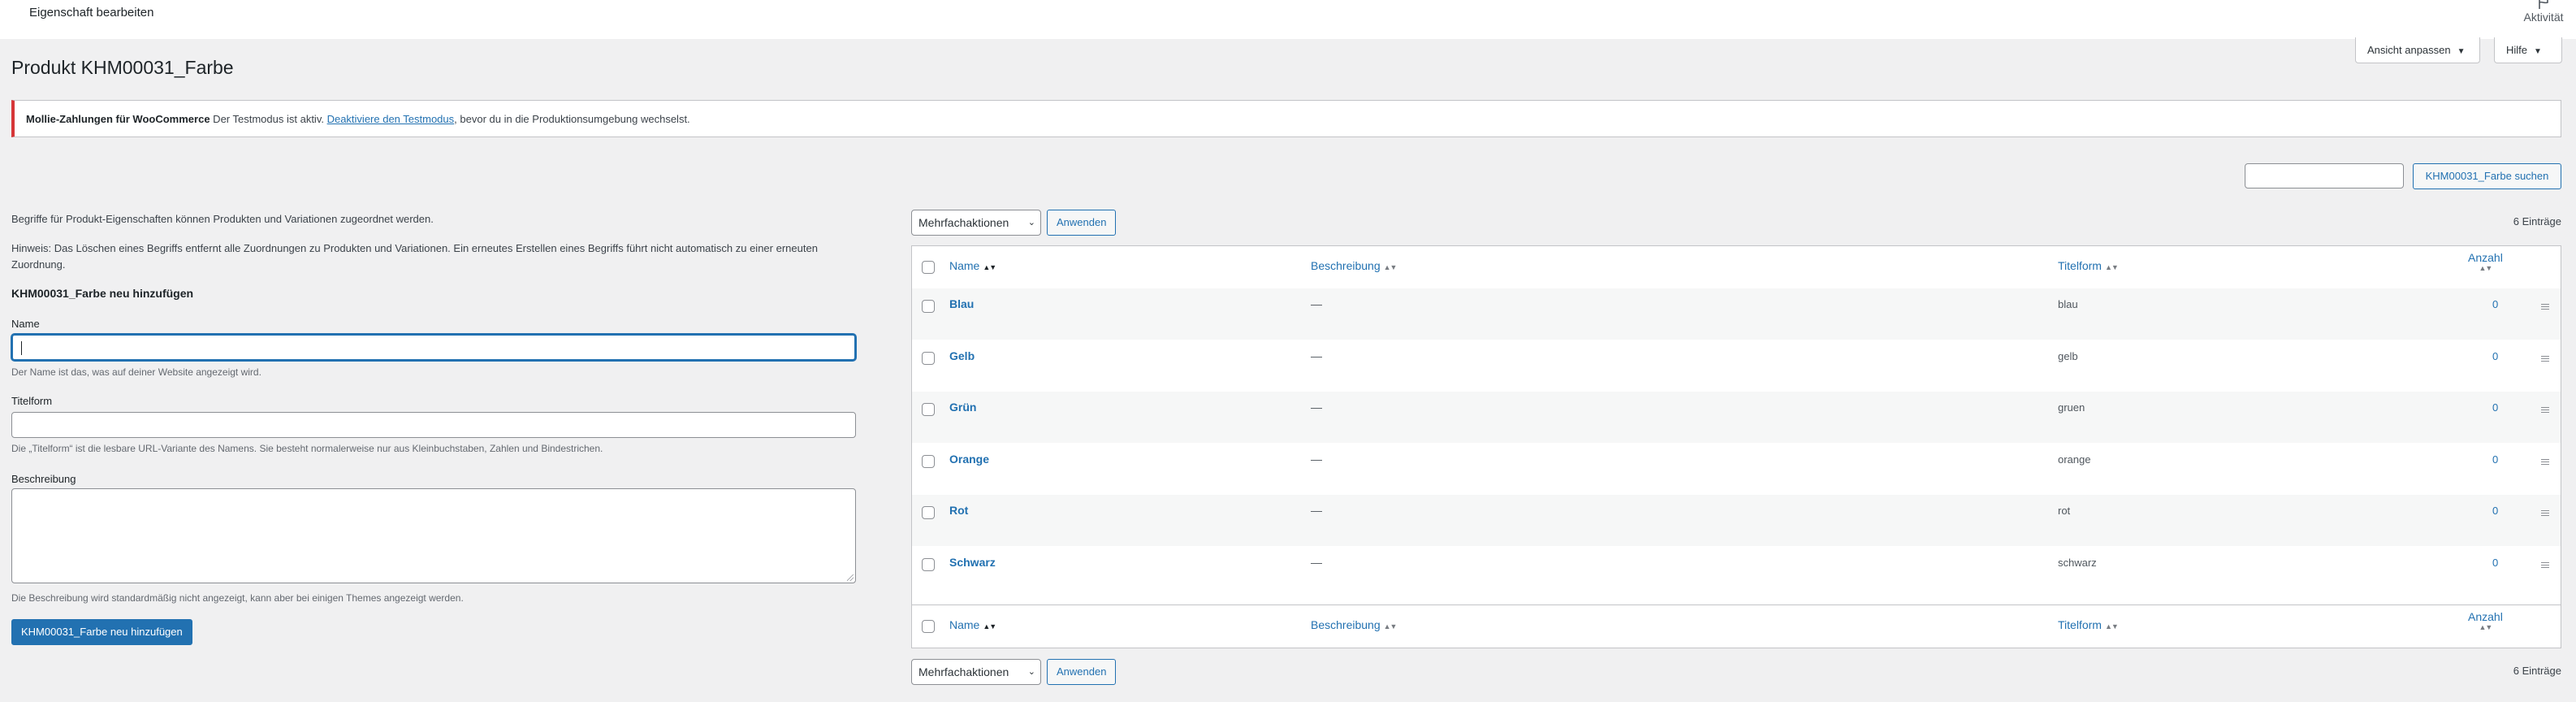 The width and height of the screenshot is (2576, 702). I want to click on screen-options-button: Ansicht anpassen ▼, so click(2417, 50).